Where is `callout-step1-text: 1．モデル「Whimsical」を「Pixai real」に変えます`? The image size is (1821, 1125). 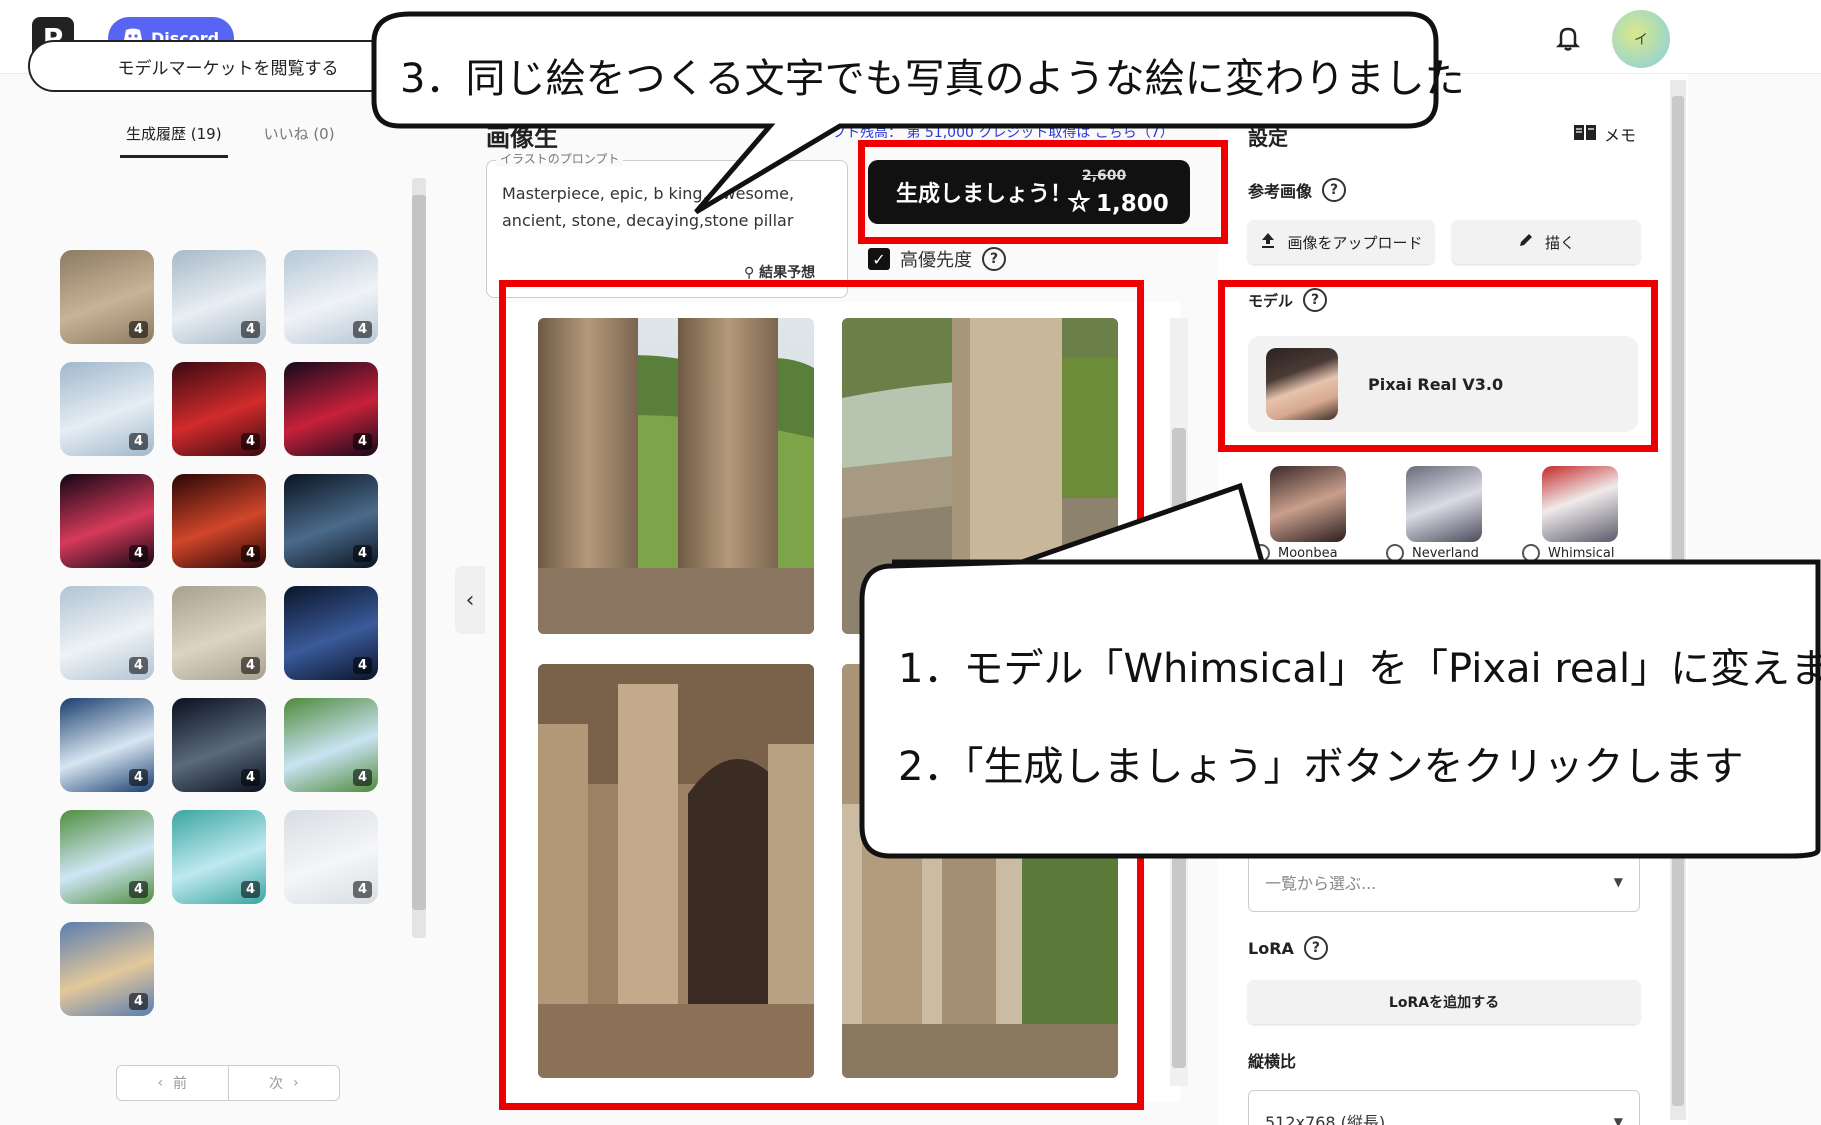
callout-step1-text: 1．モデル「Whimsical」を「Pixai real」に変えます is located at coordinates (1359, 669).